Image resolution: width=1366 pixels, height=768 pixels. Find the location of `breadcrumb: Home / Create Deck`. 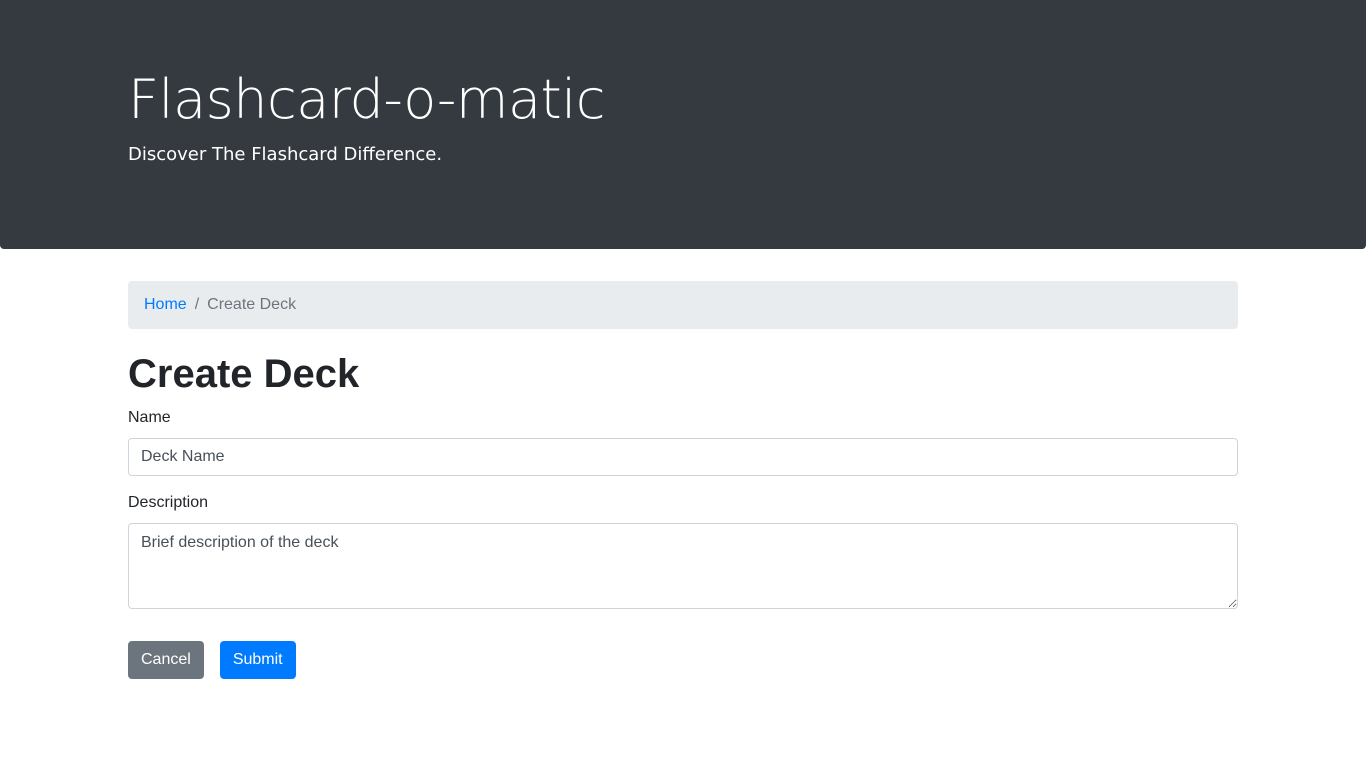

breadcrumb: Home / Create Deck is located at coordinates (683, 305).